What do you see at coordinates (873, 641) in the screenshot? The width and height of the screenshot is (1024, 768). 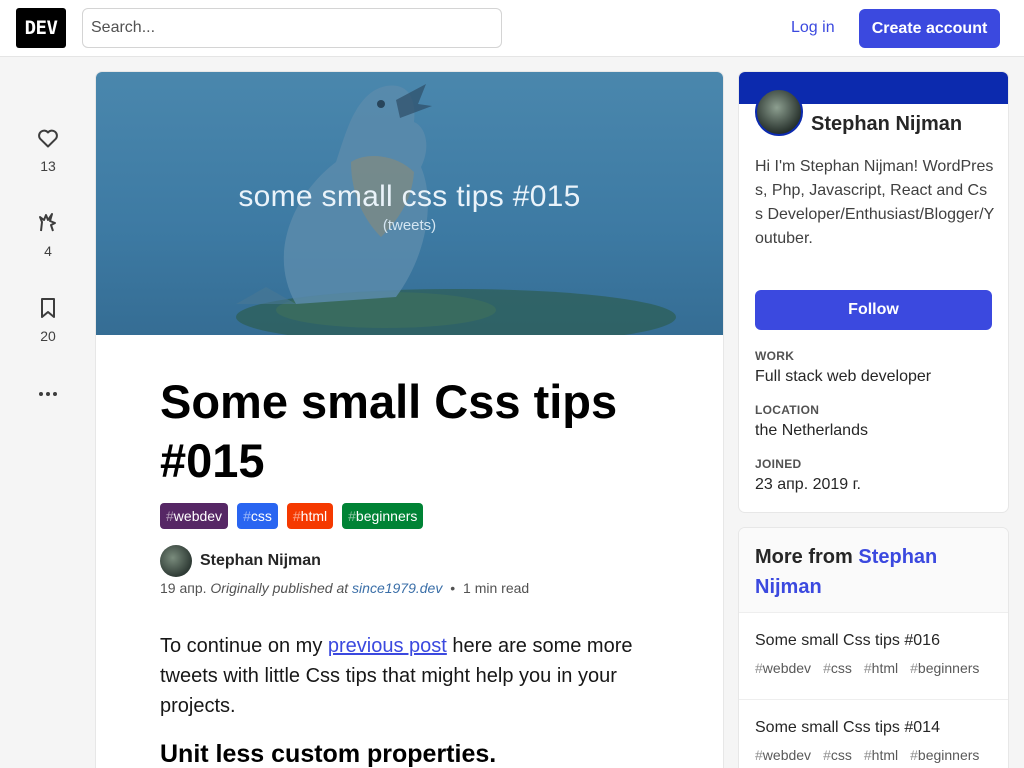 I see `post-title: Some small Css tips #016` at bounding box center [873, 641].